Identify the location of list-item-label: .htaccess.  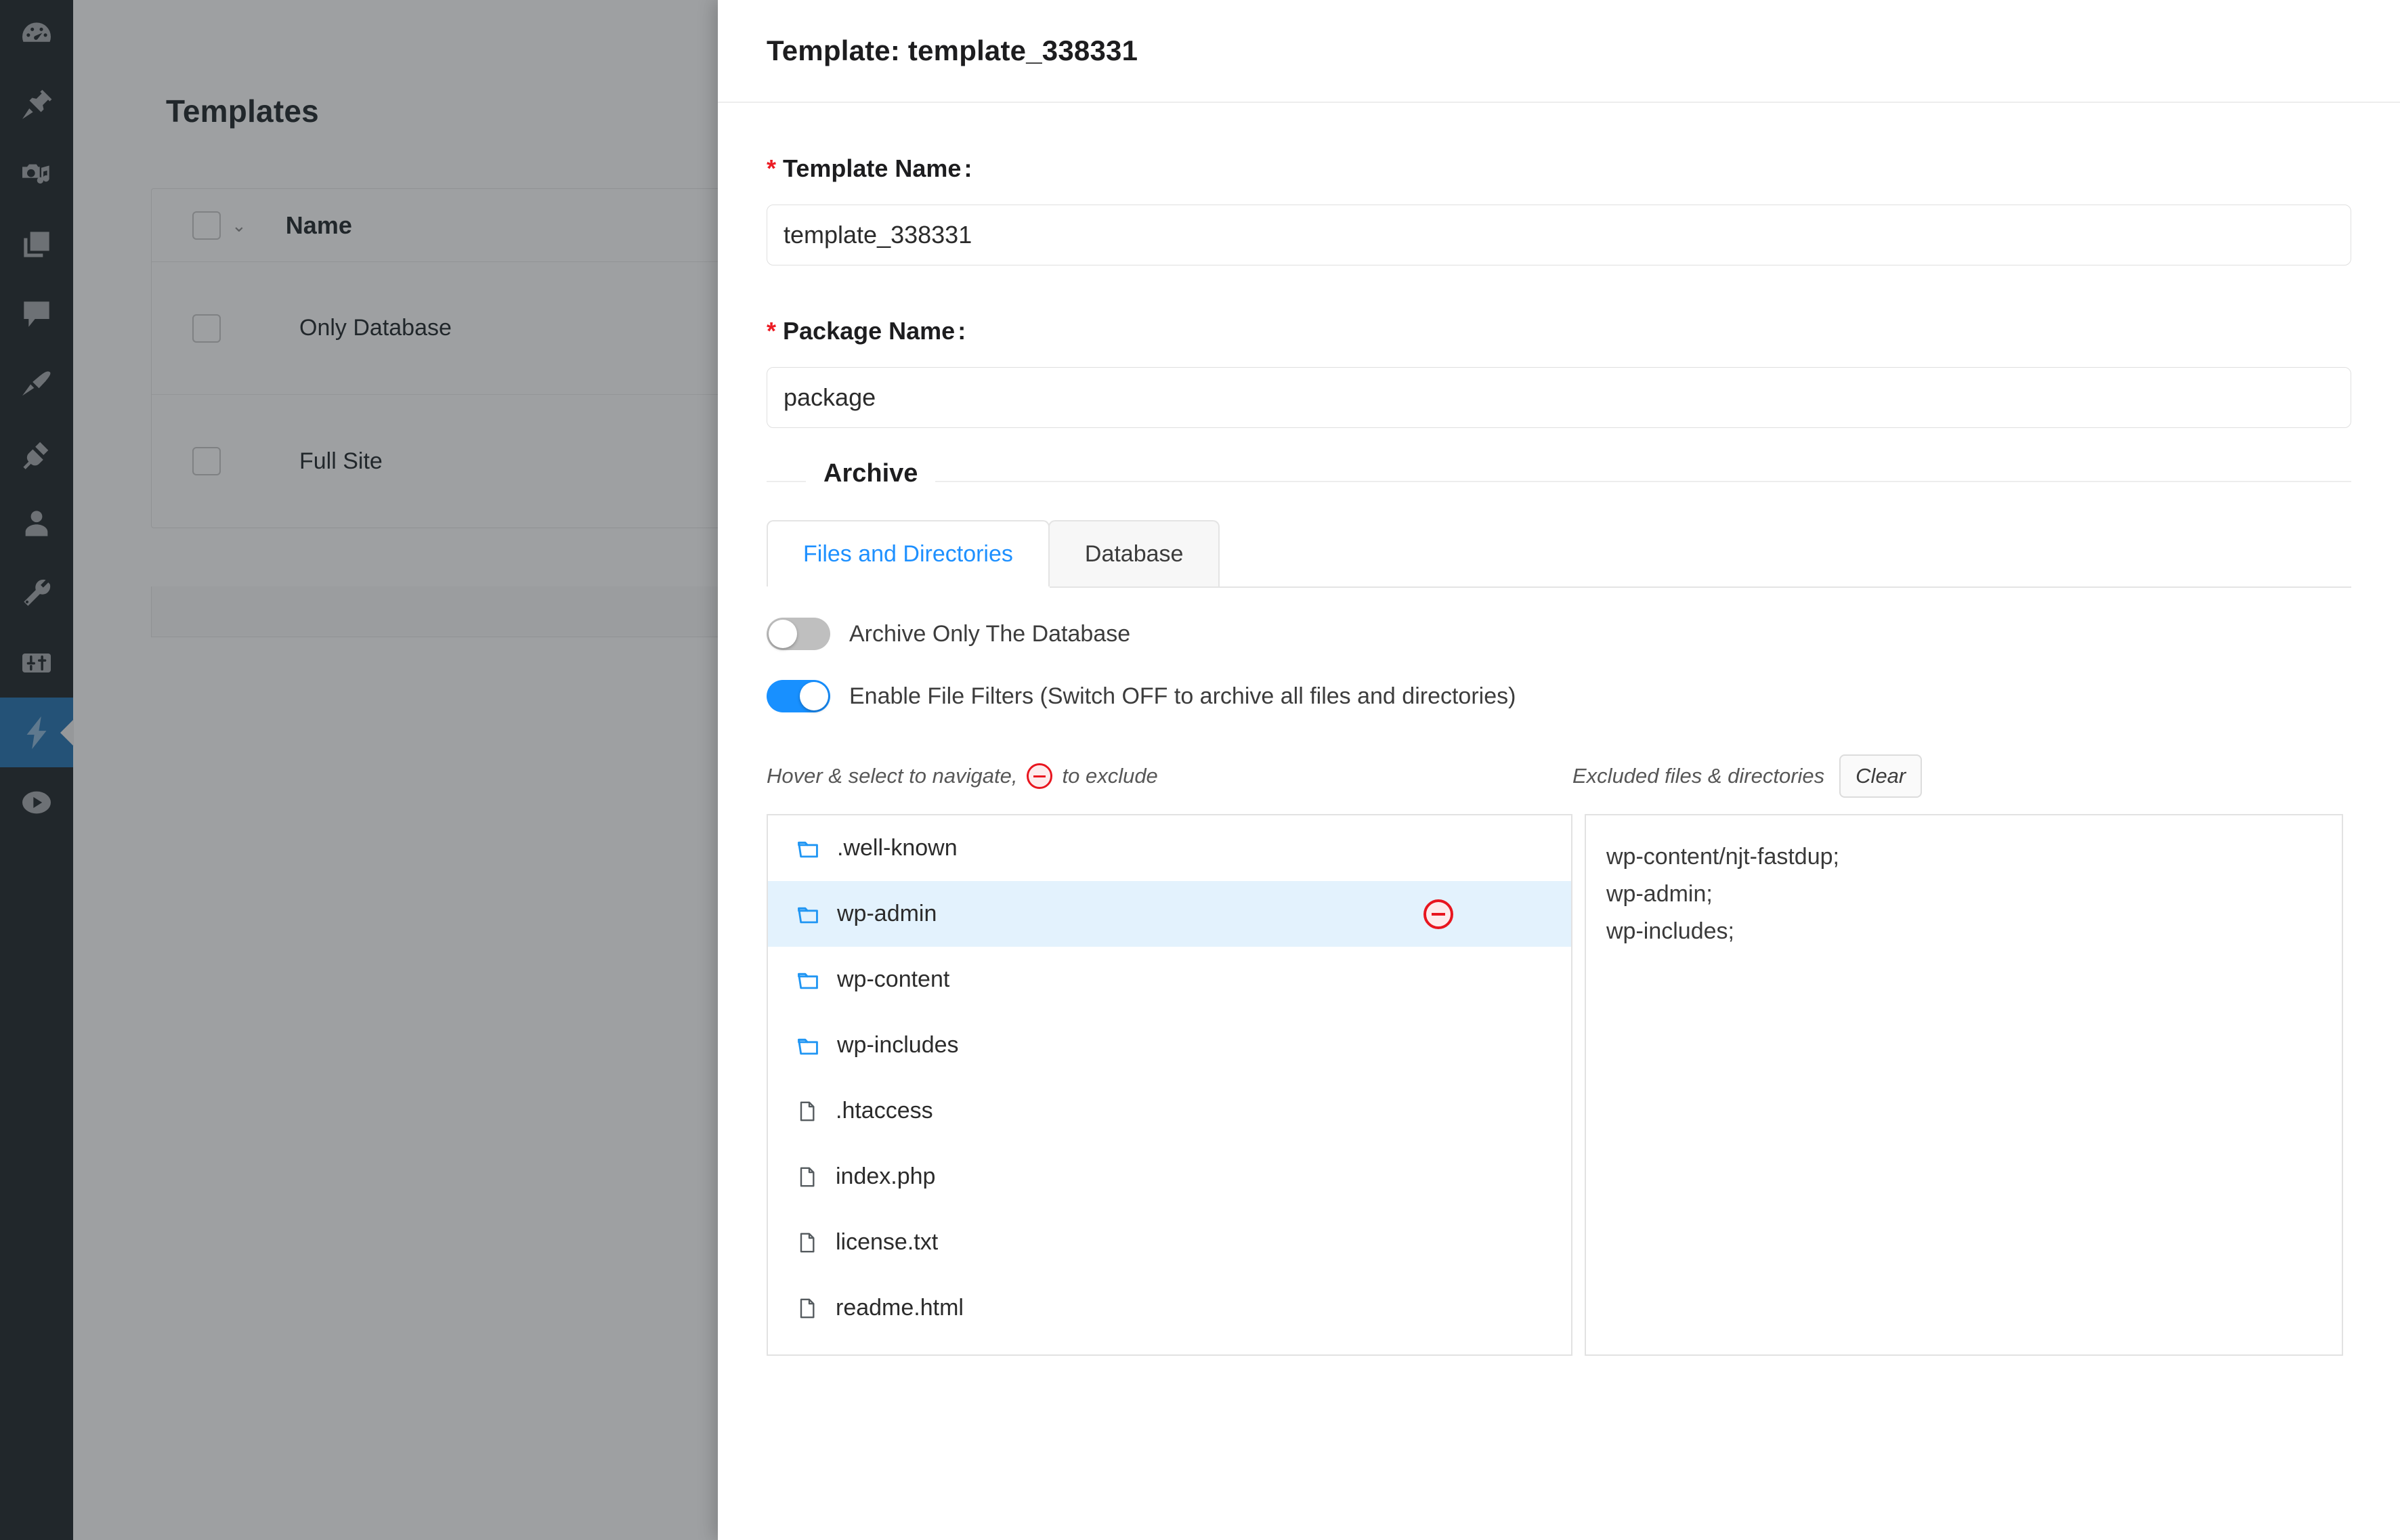
(884, 1111).